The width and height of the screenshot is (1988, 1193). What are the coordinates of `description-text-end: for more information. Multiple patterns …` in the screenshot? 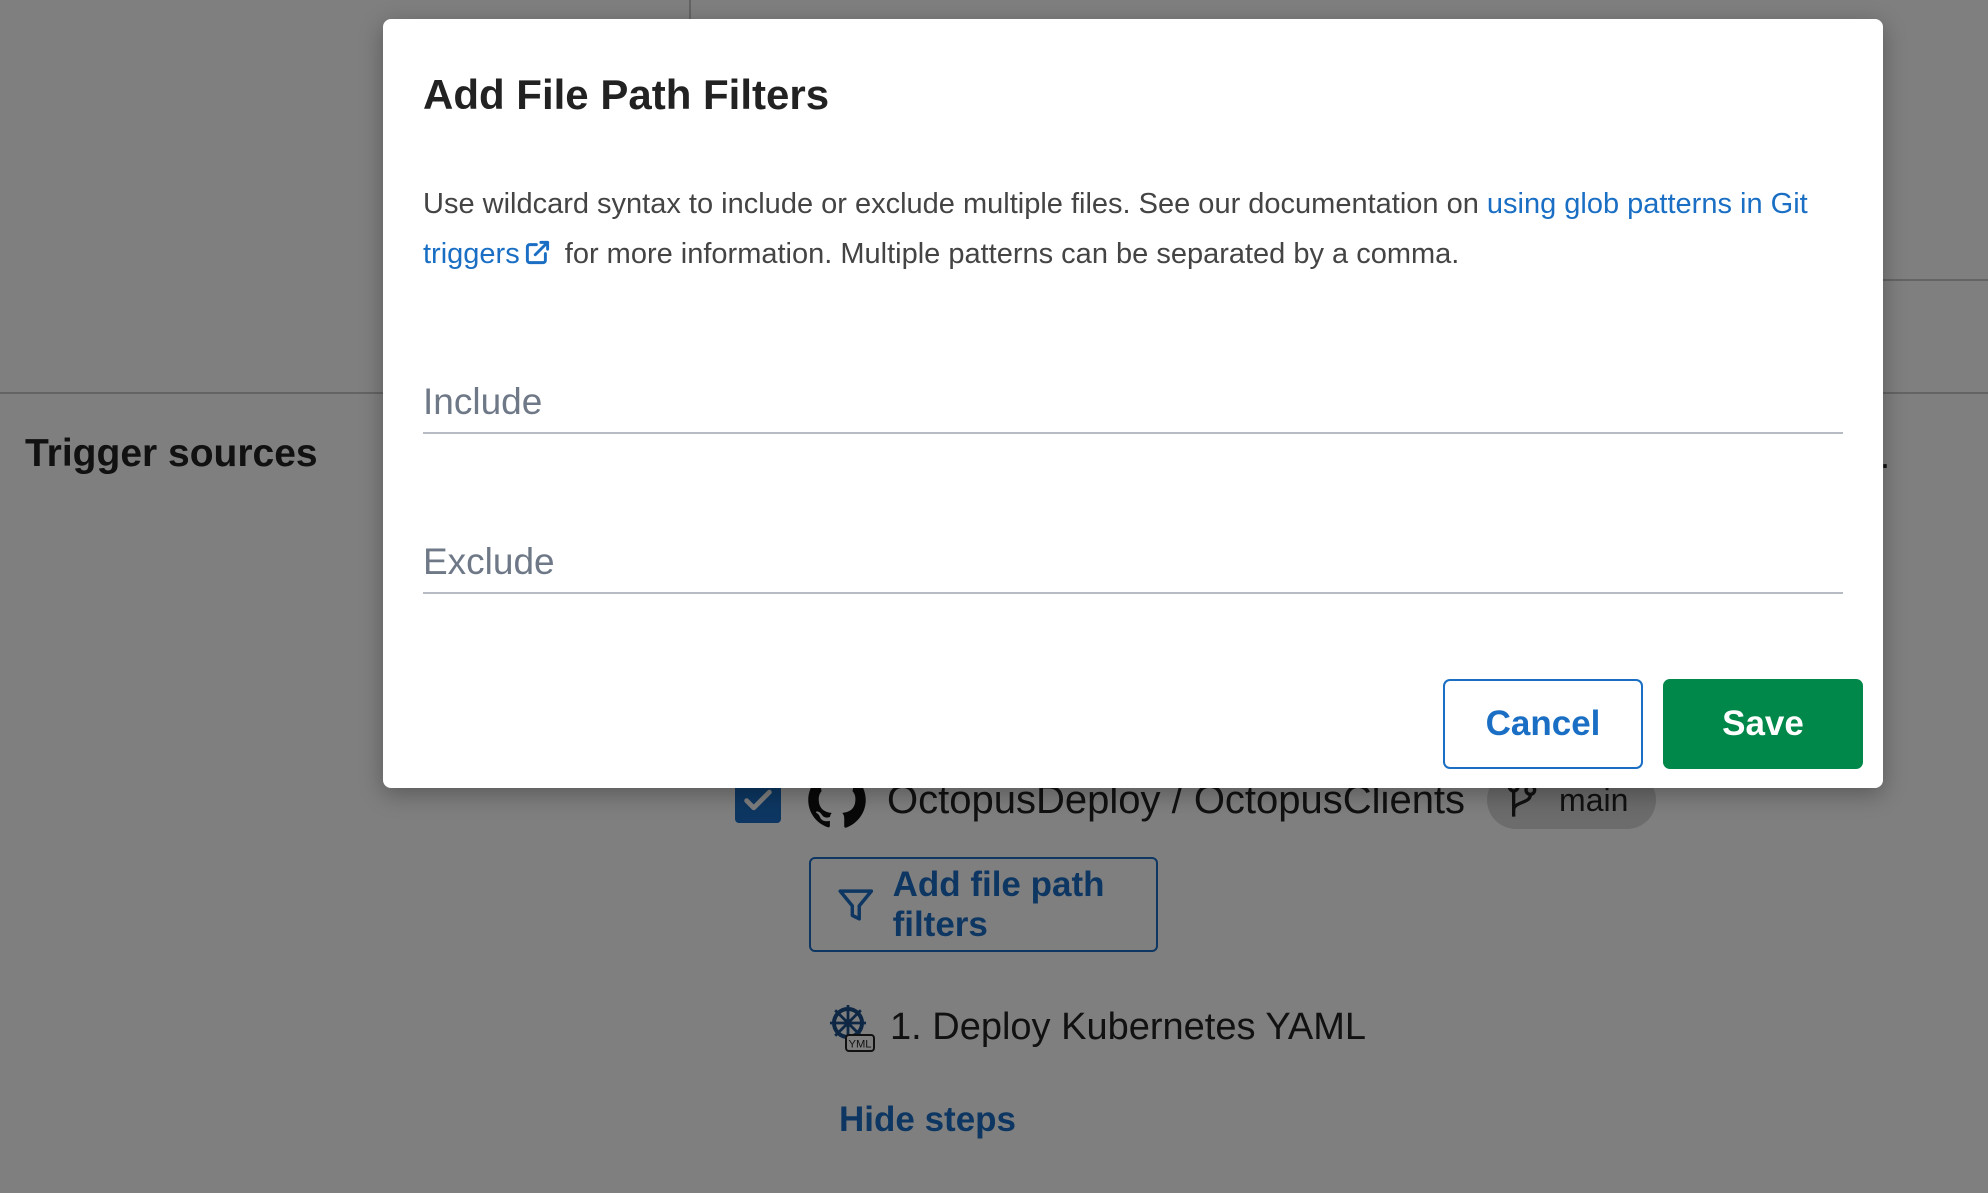 It's located at (1008, 254).